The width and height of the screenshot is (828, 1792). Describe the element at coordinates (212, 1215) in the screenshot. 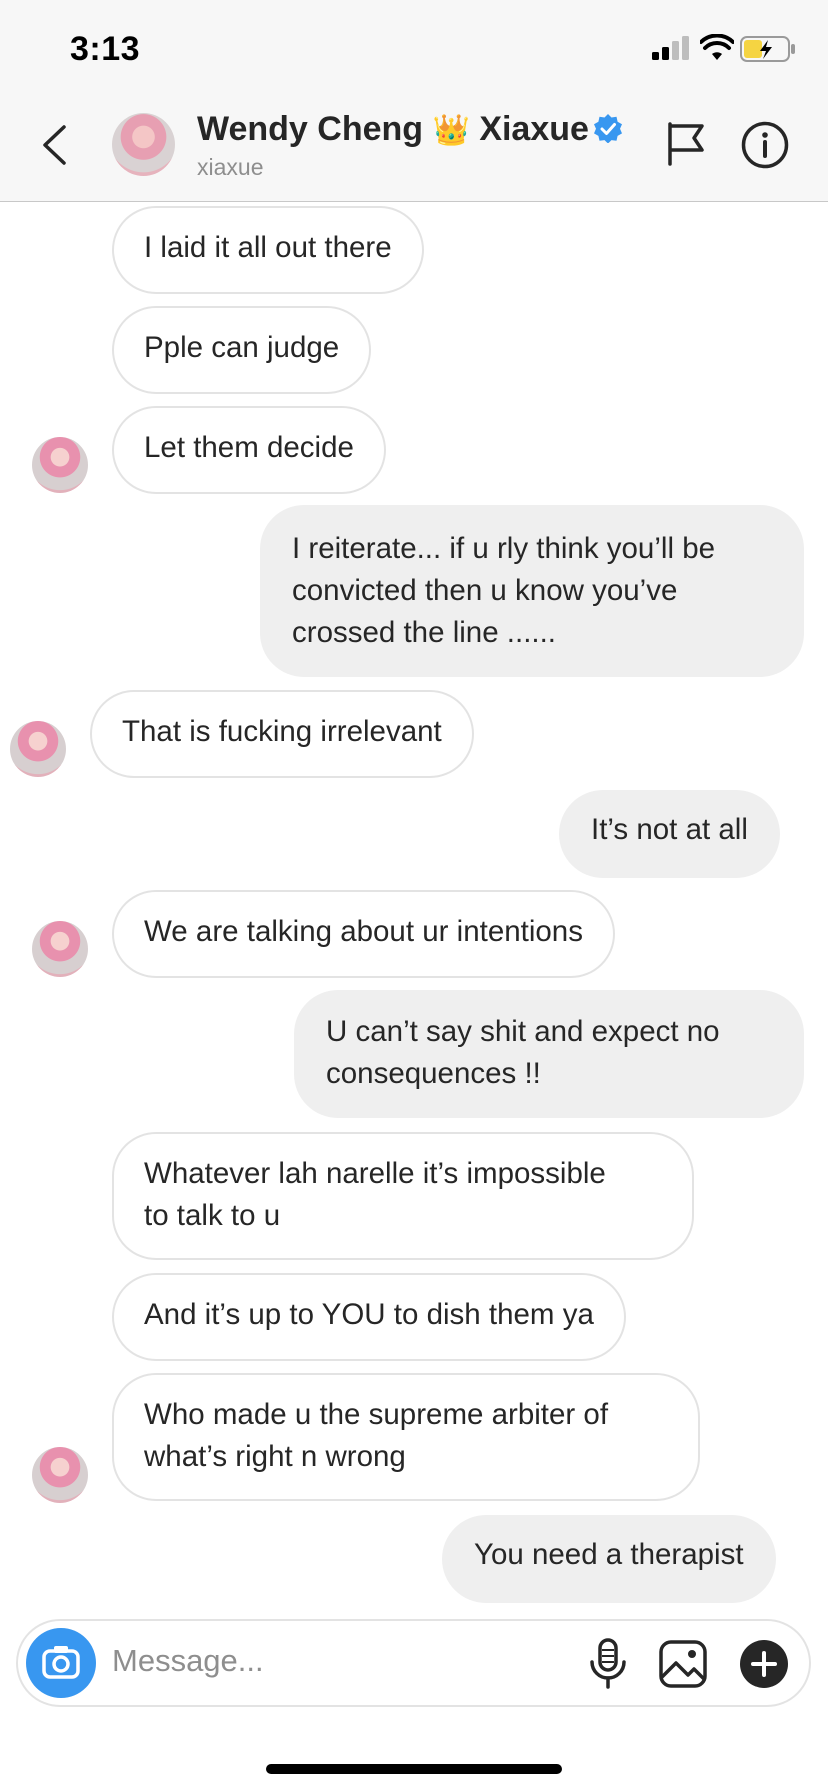

I see `message-line: to talk to u` at that location.